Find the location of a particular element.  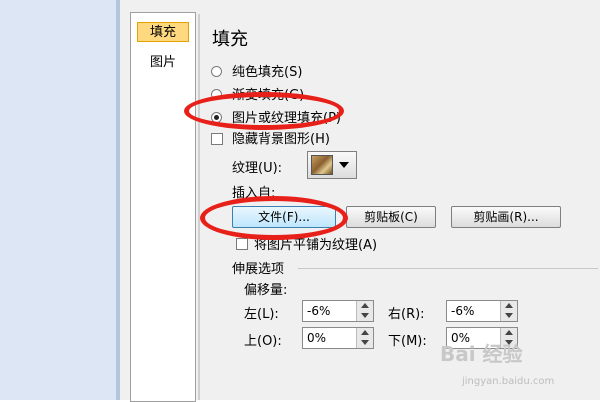

watermark-url: jingyan.baidu.com is located at coordinates (508, 381).